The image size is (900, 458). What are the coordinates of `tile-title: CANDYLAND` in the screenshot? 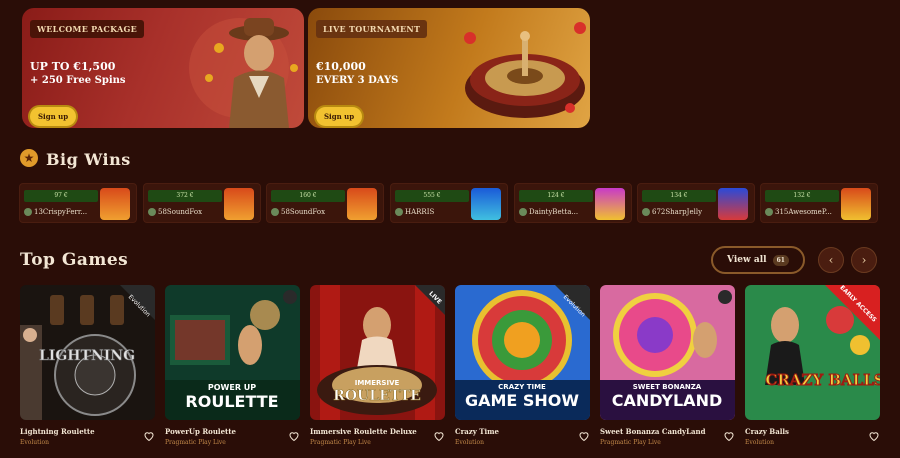 It's located at (667, 400).